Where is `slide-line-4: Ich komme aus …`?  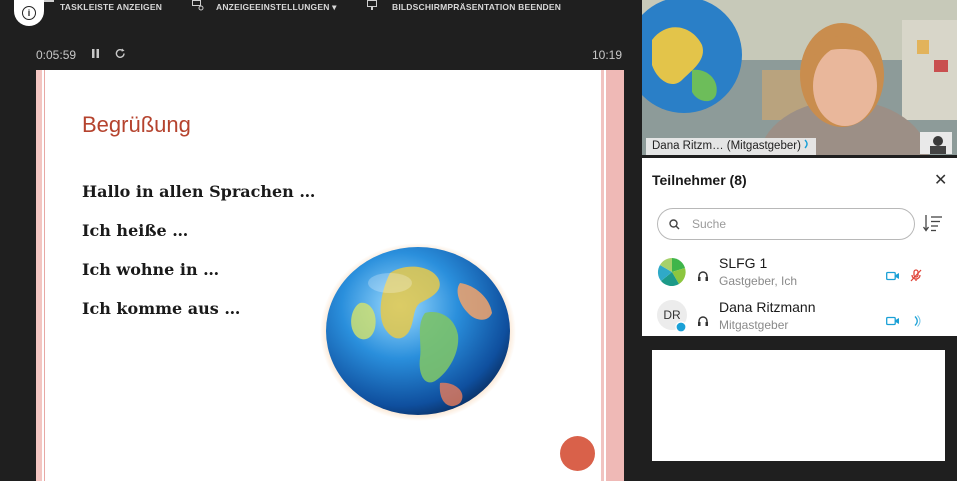 slide-line-4: Ich komme aus … is located at coordinates (161, 308).